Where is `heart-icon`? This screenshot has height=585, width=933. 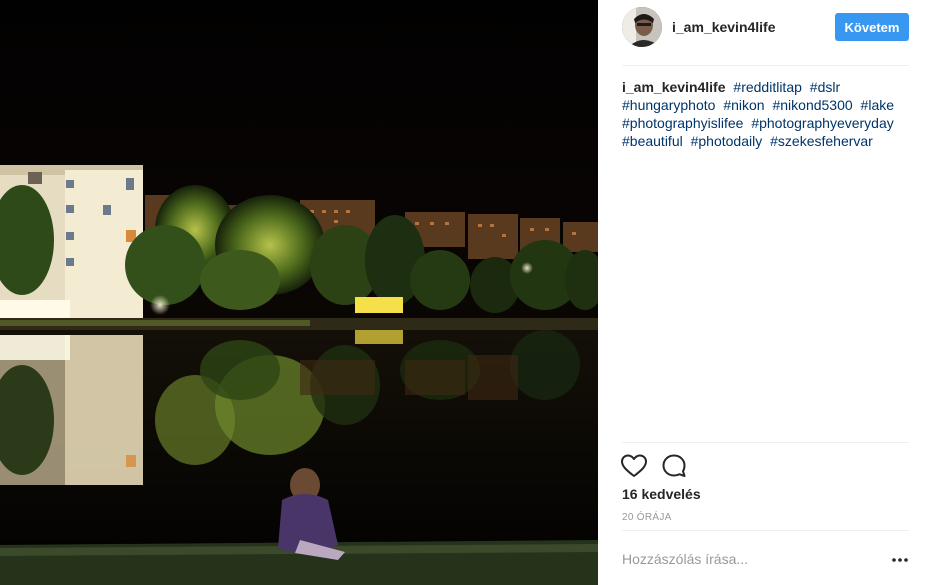 heart-icon is located at coordinates (634, 466).